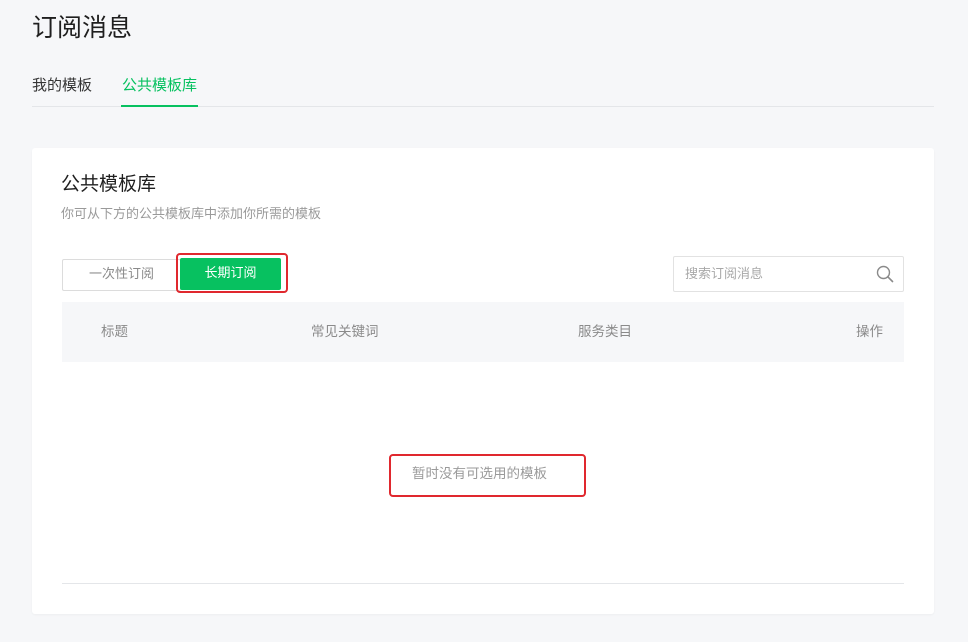  What do you see at coordinates (479, 474) in the screenshot?
I see `empty-state-text: 暂时没有可选用的模板` at bounding box center [479, 474].